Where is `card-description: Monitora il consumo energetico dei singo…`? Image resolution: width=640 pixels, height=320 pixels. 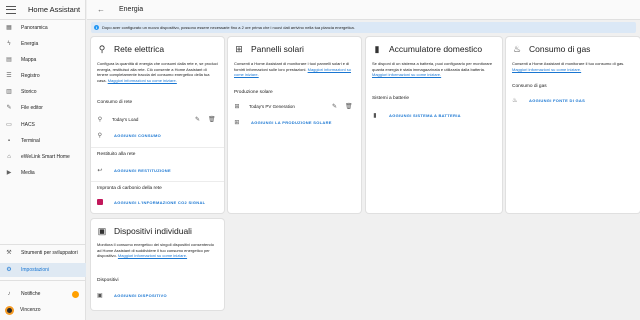
card-description: Monitora il consumo energetico dei singo… is located at coordinates (158, 250).